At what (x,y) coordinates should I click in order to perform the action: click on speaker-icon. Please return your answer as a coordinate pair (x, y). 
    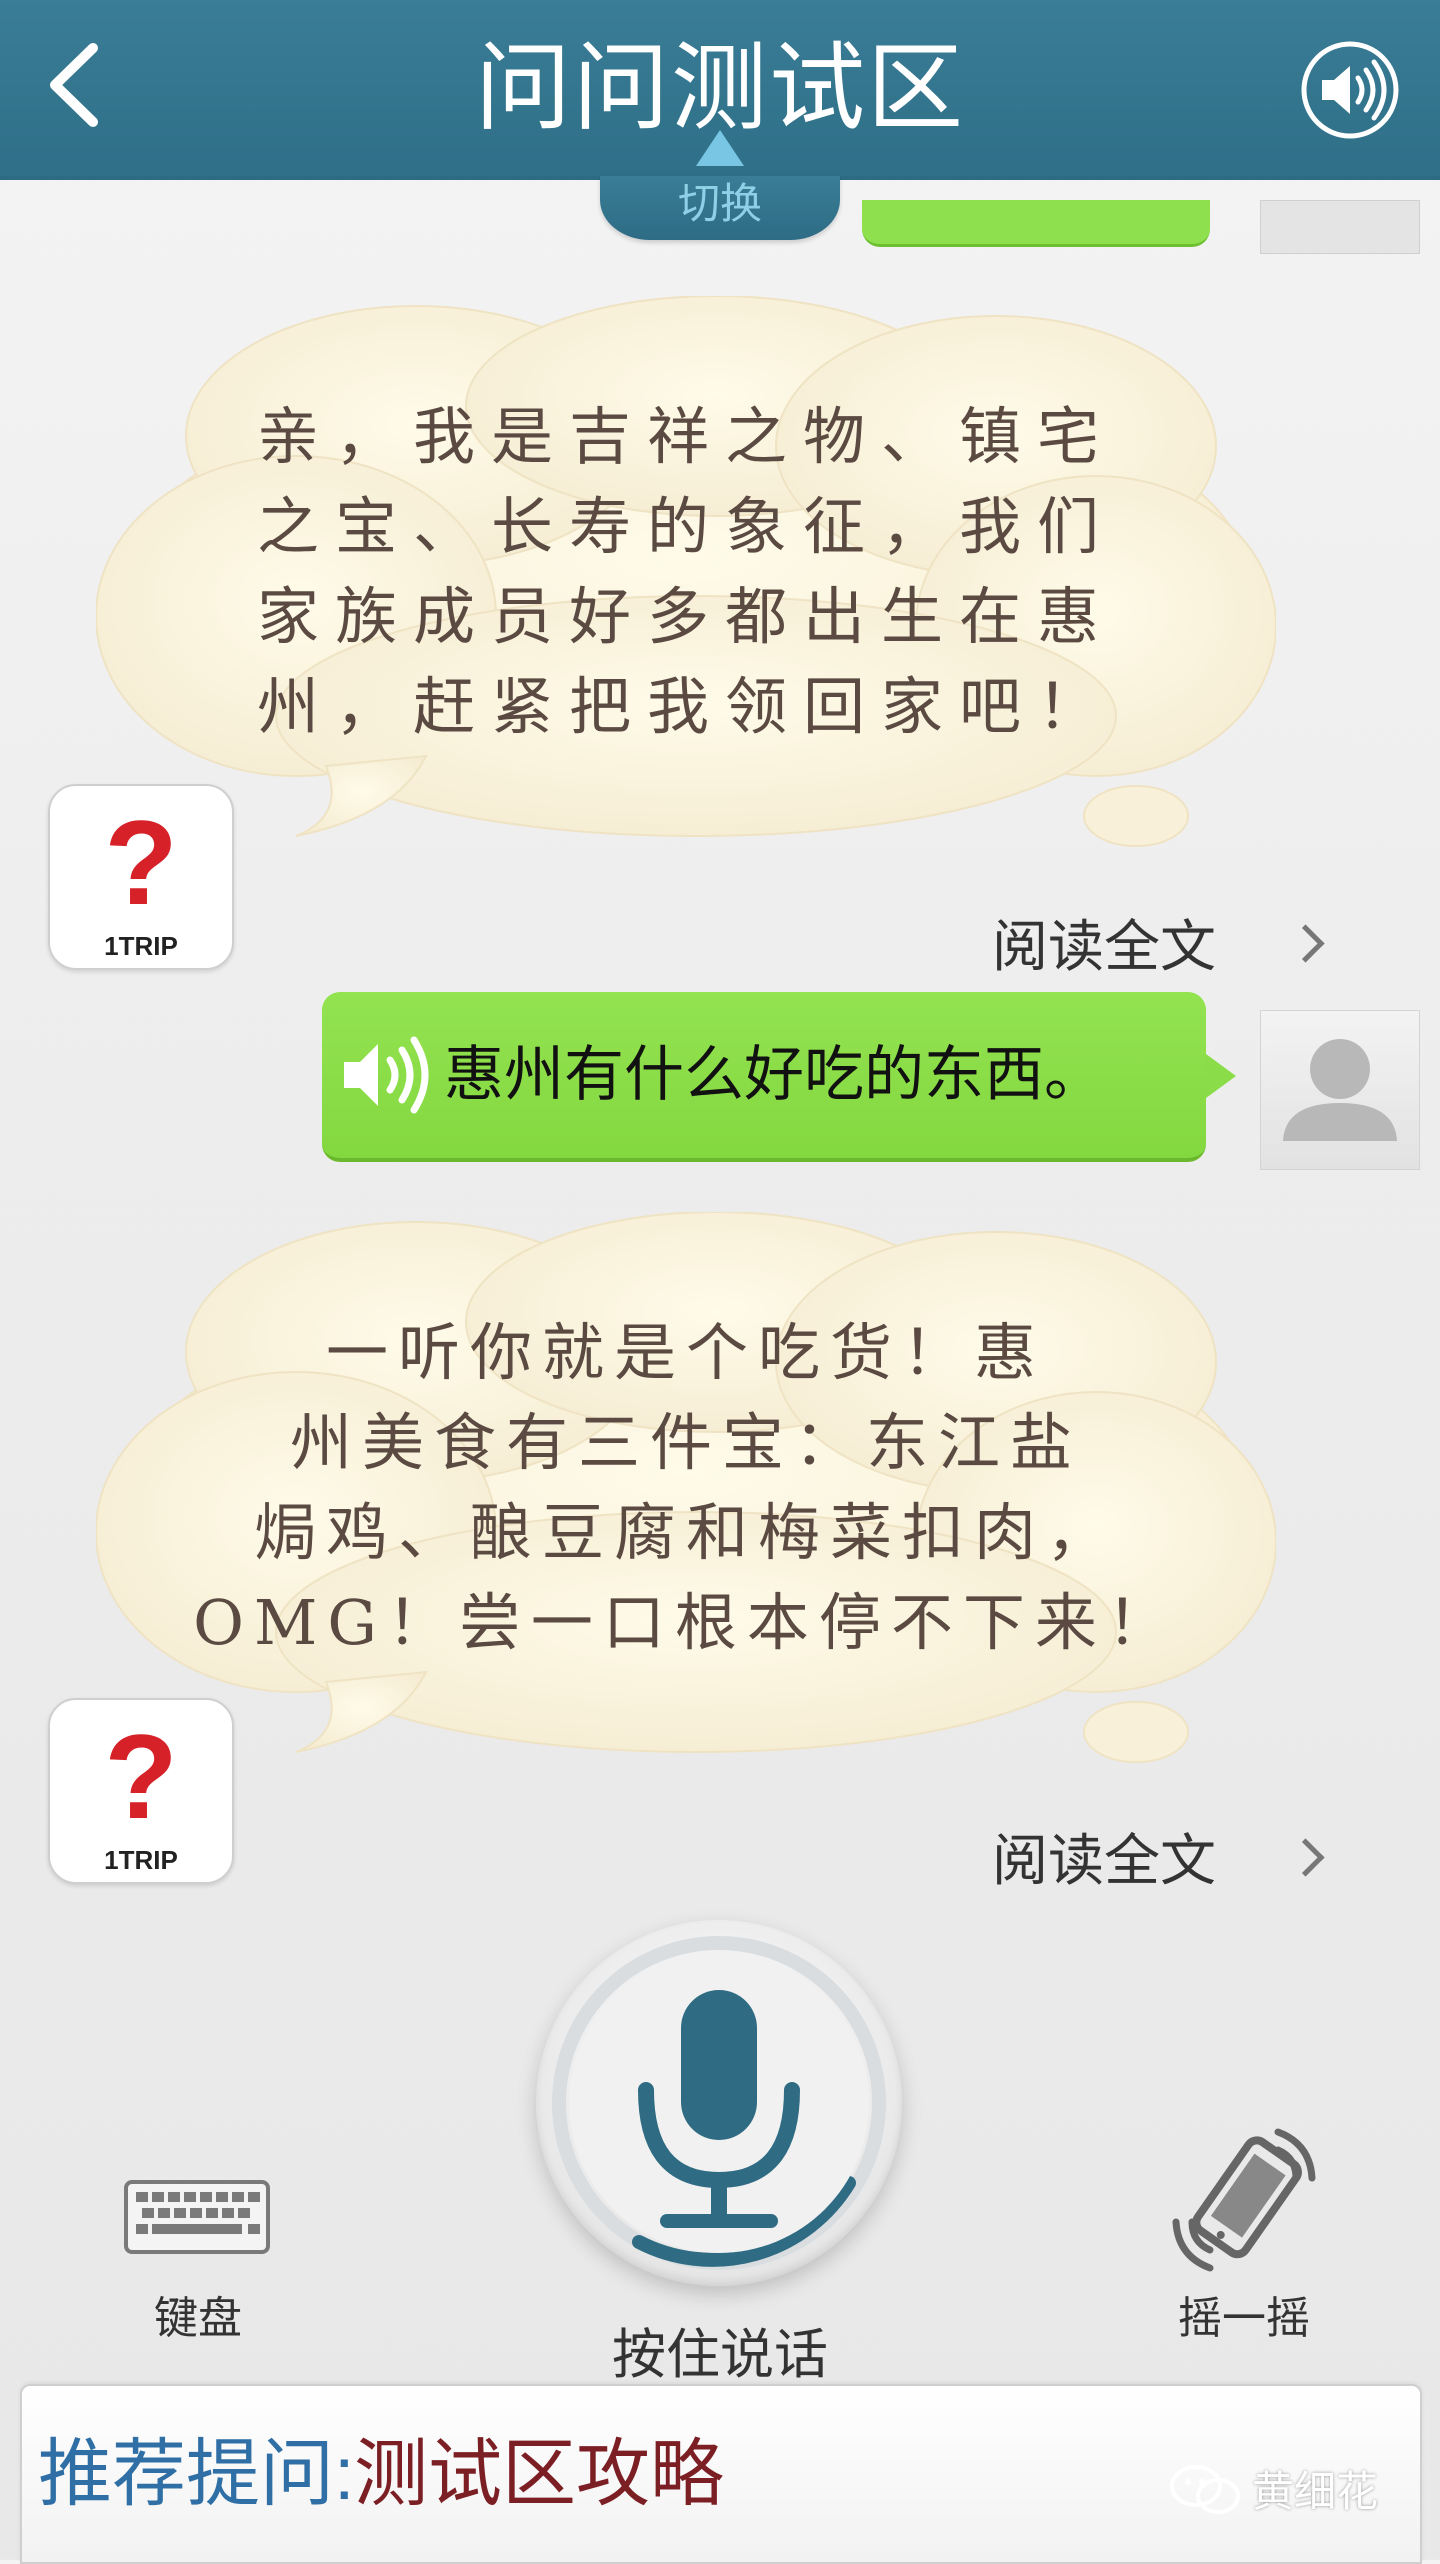
    Looking at the image, I should click on (1350, 90).